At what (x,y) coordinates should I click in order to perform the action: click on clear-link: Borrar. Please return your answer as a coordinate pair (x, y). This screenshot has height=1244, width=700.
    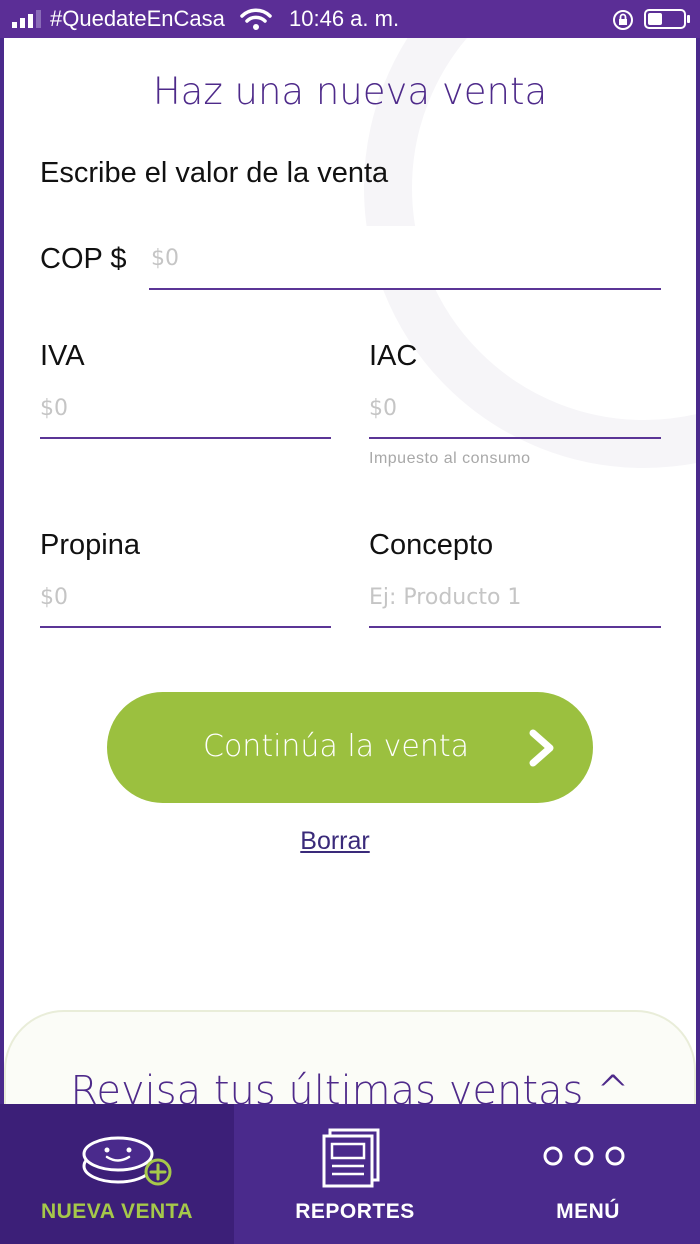
    Looking at the image, I should click on (335, 841).